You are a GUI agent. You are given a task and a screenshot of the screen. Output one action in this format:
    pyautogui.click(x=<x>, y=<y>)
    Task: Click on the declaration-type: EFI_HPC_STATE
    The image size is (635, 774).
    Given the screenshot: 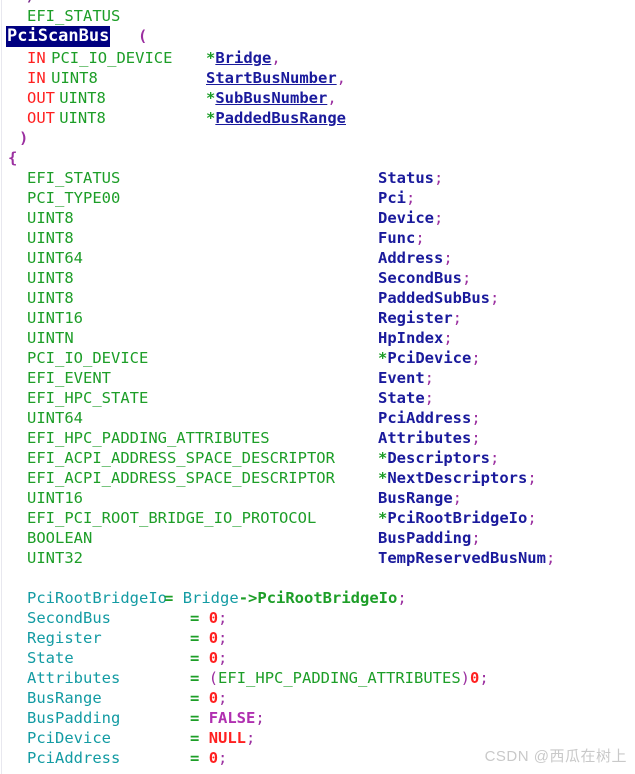 What is the action you would take?
    pyautogui.click(x=88, y=398)
    